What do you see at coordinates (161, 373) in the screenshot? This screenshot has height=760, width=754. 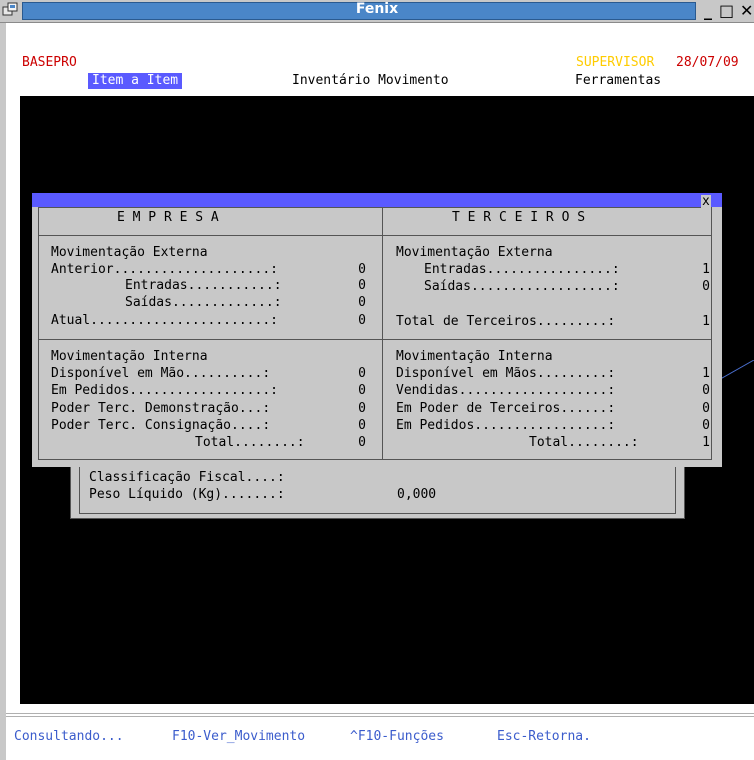 I see `empresa-disponivel-label: Disponível em Mão..........:` at bounding box center [161, 373].